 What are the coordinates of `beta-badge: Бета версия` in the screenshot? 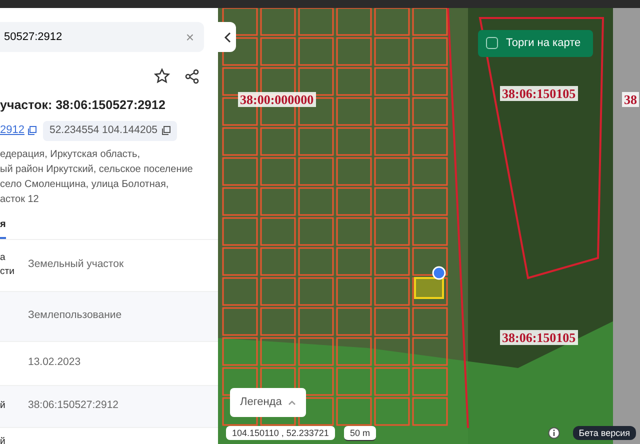 It's located at (604, 433).